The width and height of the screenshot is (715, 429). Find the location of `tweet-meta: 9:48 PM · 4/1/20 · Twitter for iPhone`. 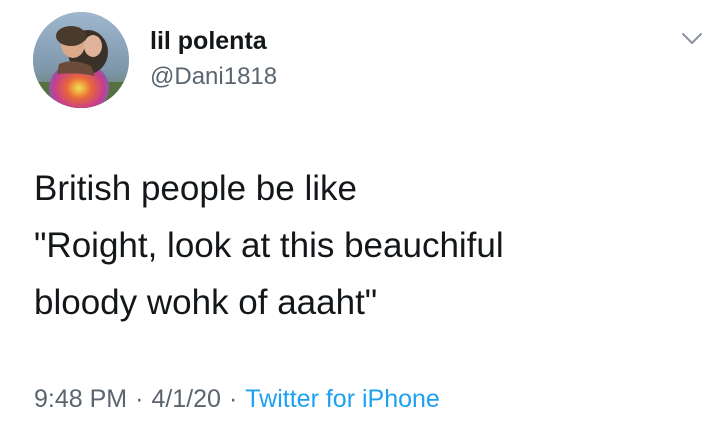

tweet-meta: 9:48 PM · 4/1/20 · Twitter for iPhone is located at coordinates (237, 399).